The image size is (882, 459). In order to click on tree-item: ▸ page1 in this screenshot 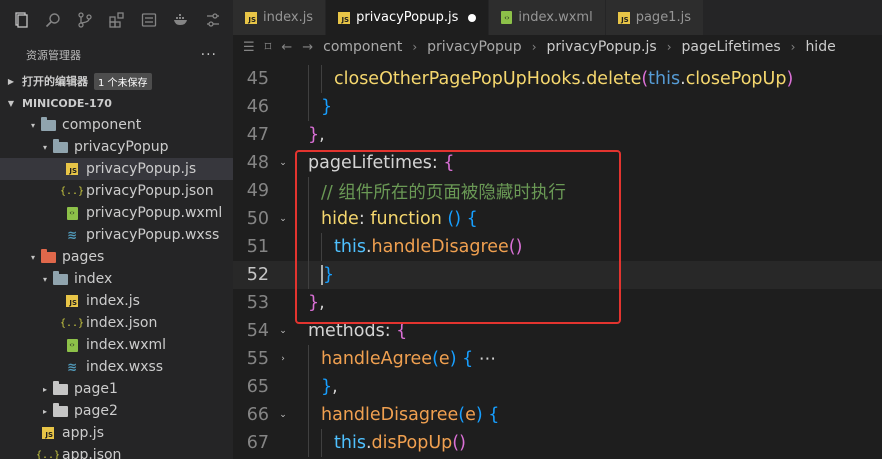, I will do `click(116, 389)`.